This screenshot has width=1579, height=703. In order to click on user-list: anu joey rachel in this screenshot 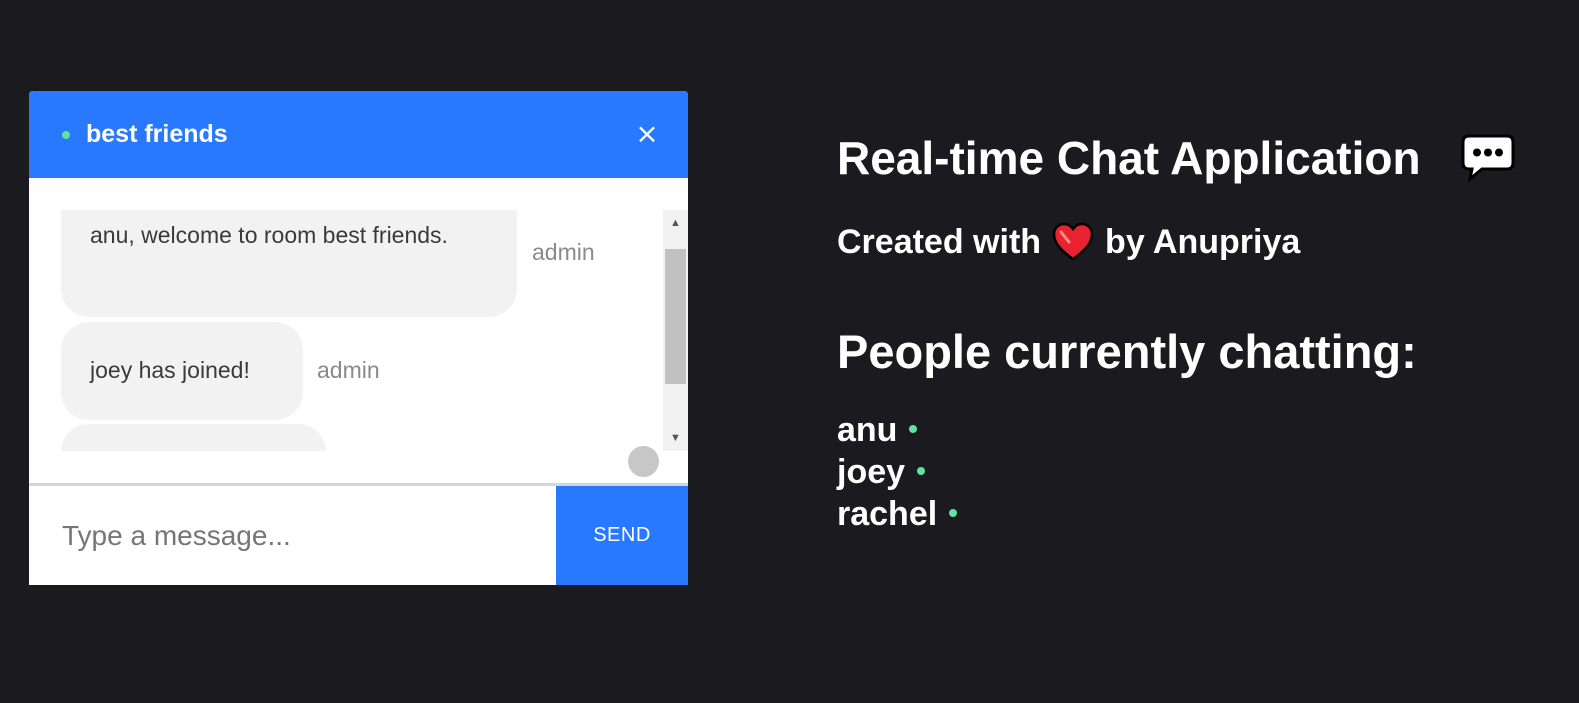, I will do `click(897, 473)`.